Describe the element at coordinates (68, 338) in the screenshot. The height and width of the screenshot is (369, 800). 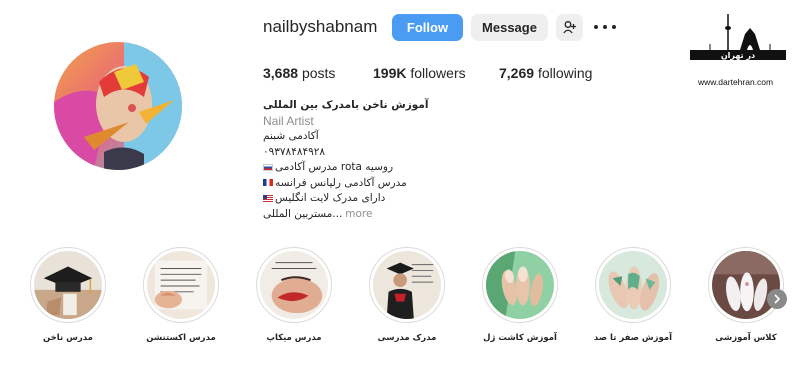
I see `highlight-label: مدرس ناخن` at that location.